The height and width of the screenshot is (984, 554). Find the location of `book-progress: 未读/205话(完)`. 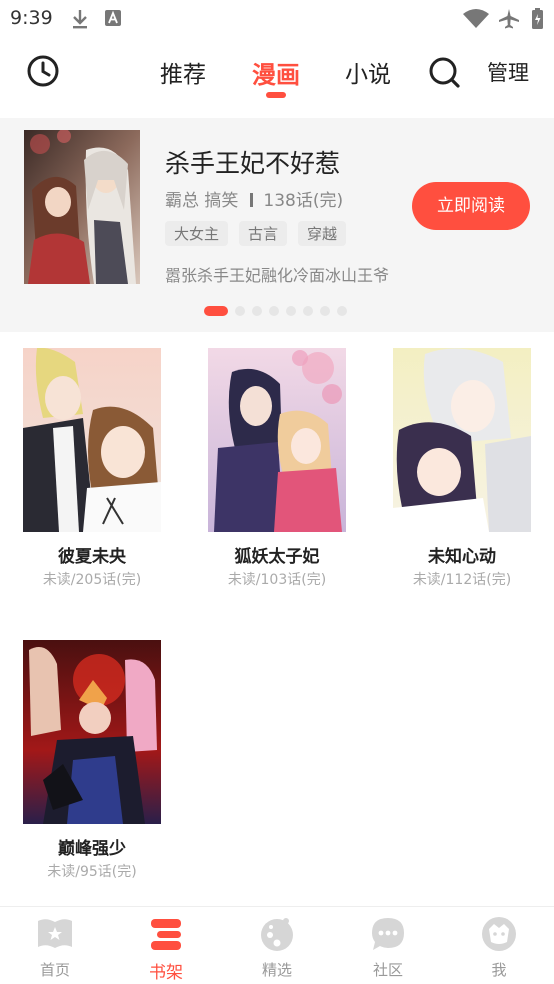

book-progress: 未读/205话(完) is located at coordinates (92, 580).